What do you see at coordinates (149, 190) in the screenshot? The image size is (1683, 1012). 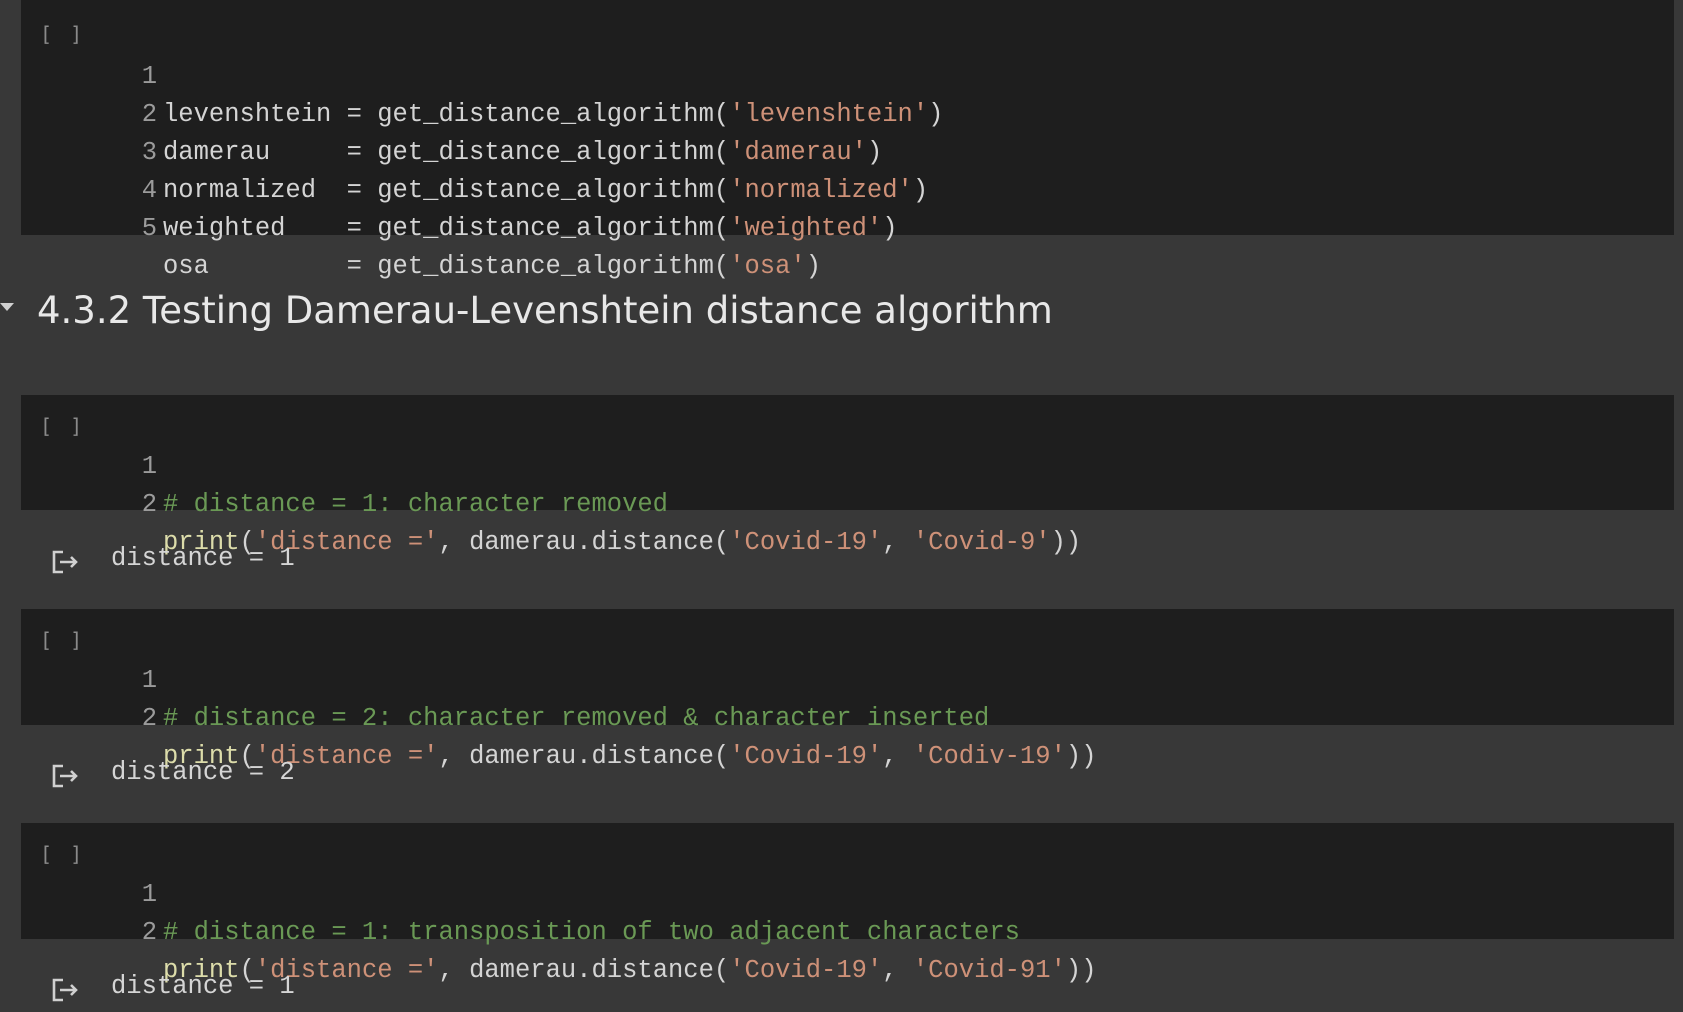 I see `line-number: 4` at bounding box center [149, 190].